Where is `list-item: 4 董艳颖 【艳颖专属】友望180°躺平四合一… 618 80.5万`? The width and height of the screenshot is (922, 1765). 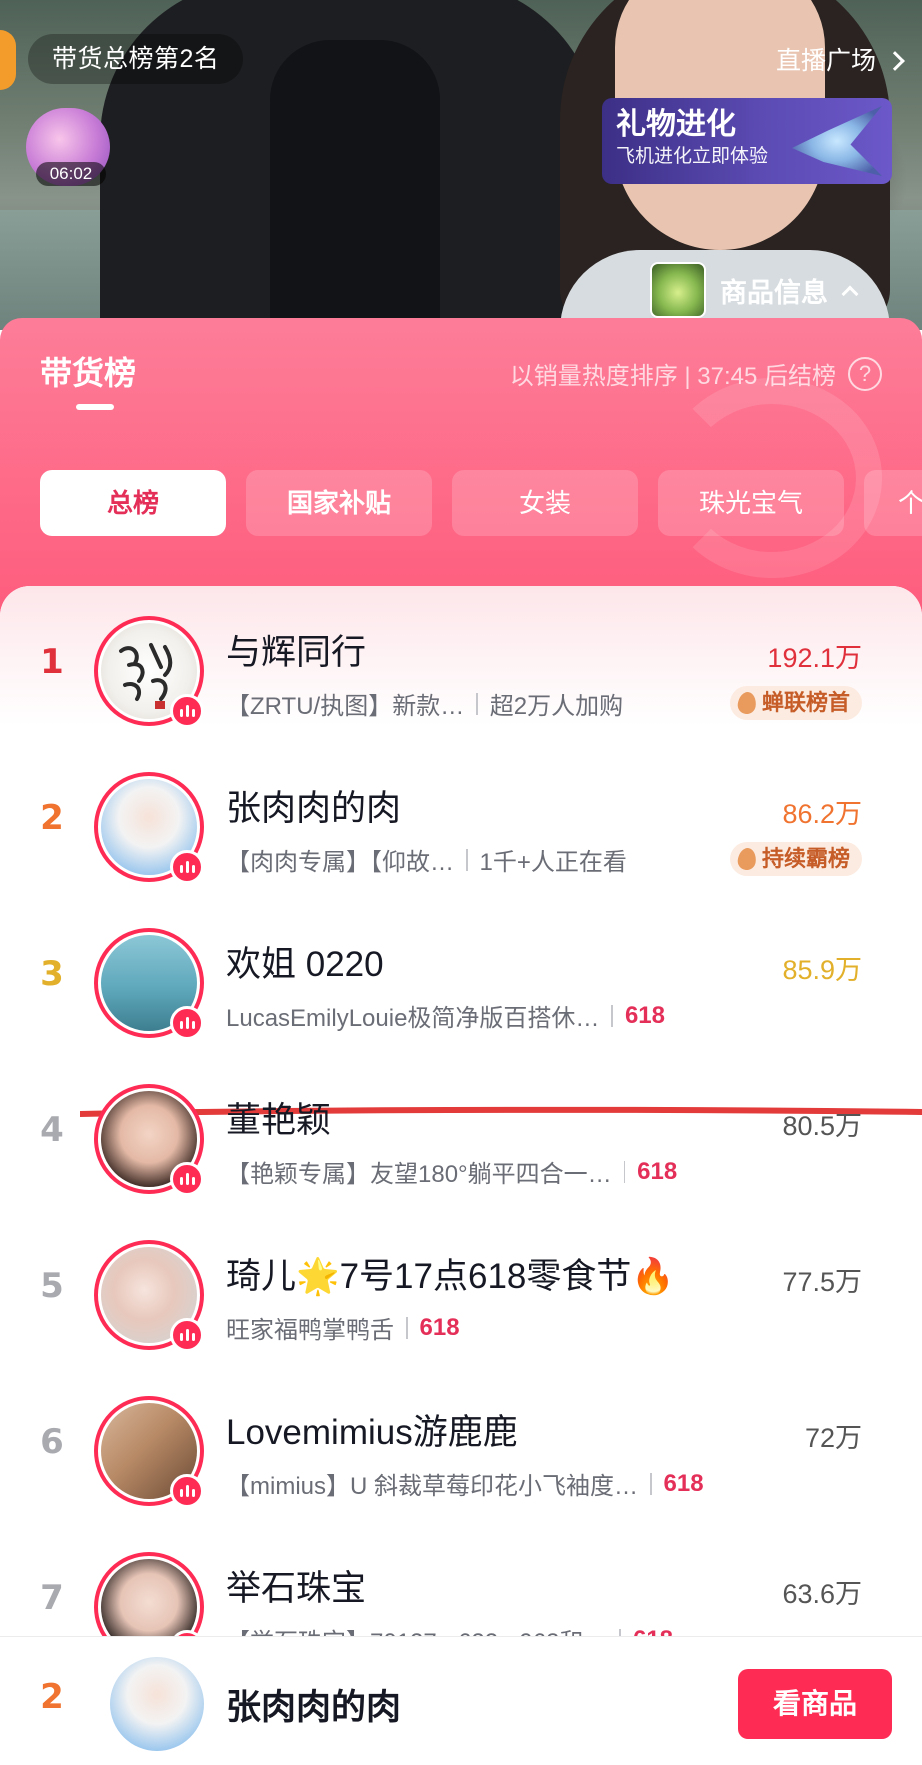 list-item: 4 董艳颖 【艳颖专属】友望180°躺平四合一… 618 80.5万 is located at coordinates (461, 1142).